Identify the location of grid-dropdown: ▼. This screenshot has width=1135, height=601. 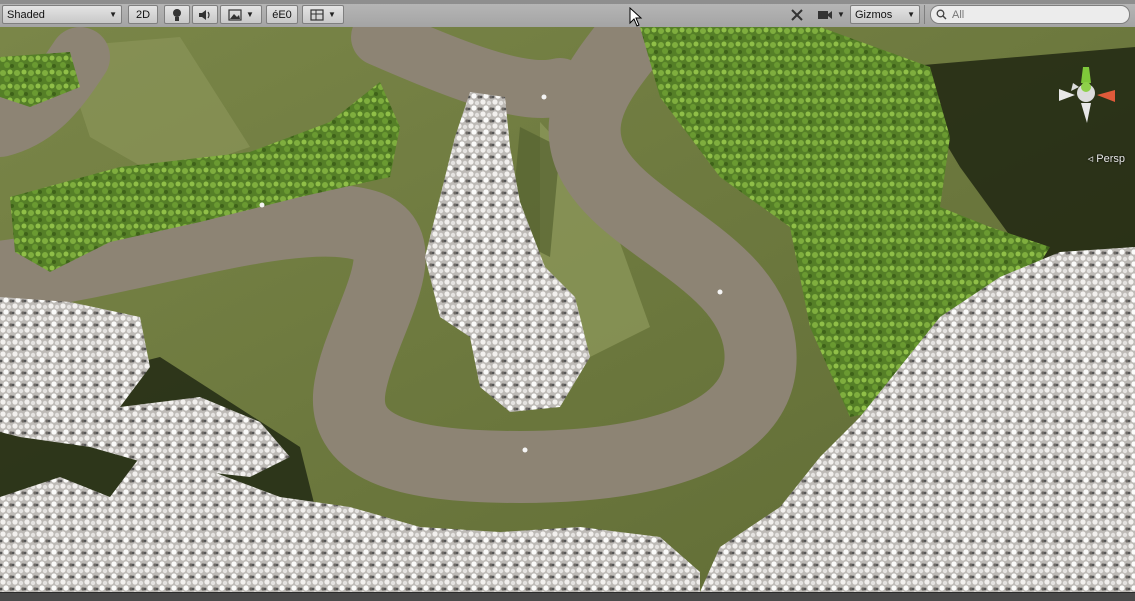
(323, 14).